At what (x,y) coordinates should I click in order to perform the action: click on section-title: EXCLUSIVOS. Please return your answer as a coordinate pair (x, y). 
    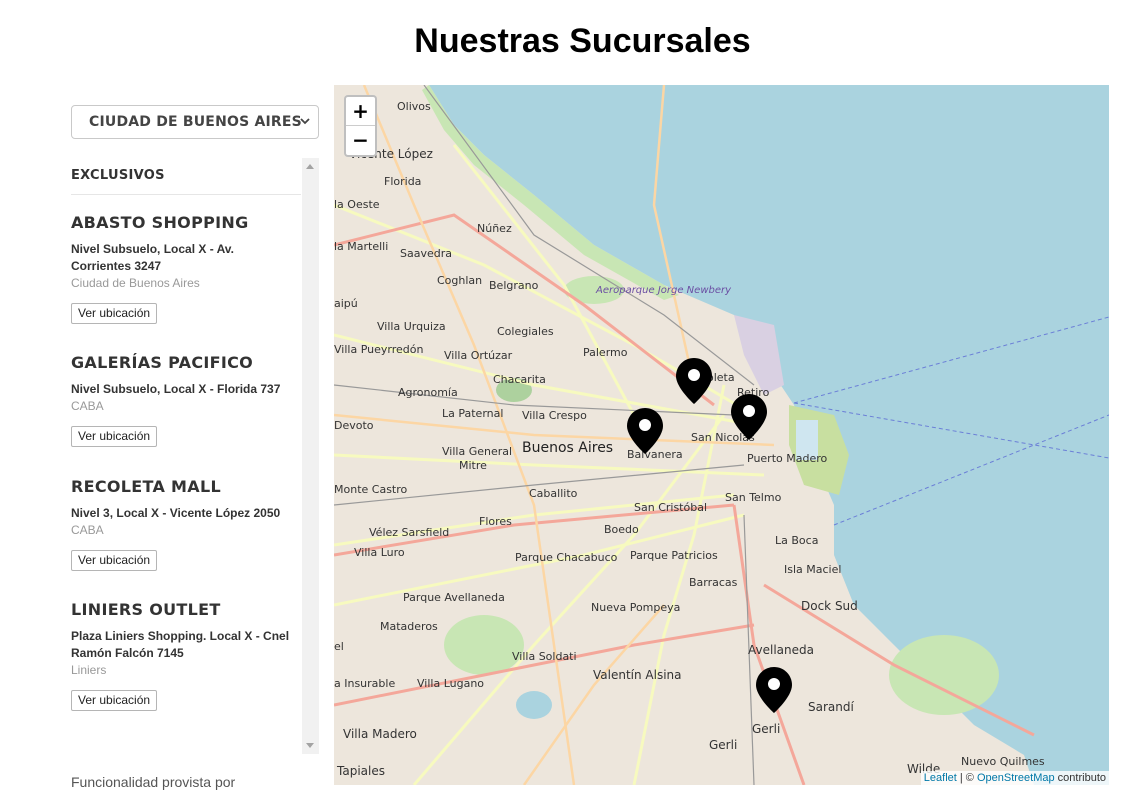
    Looking at the image, I should click on (186, 176).